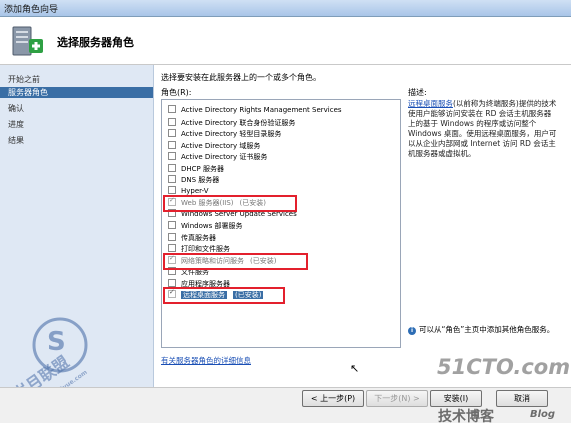 The height and width of the screenshot is (426, 571). What do you see at coordinates (466, 417) in the screenshot?
I see `tech-blog-watermark: 技术博客` at bounding box center [466, 417].